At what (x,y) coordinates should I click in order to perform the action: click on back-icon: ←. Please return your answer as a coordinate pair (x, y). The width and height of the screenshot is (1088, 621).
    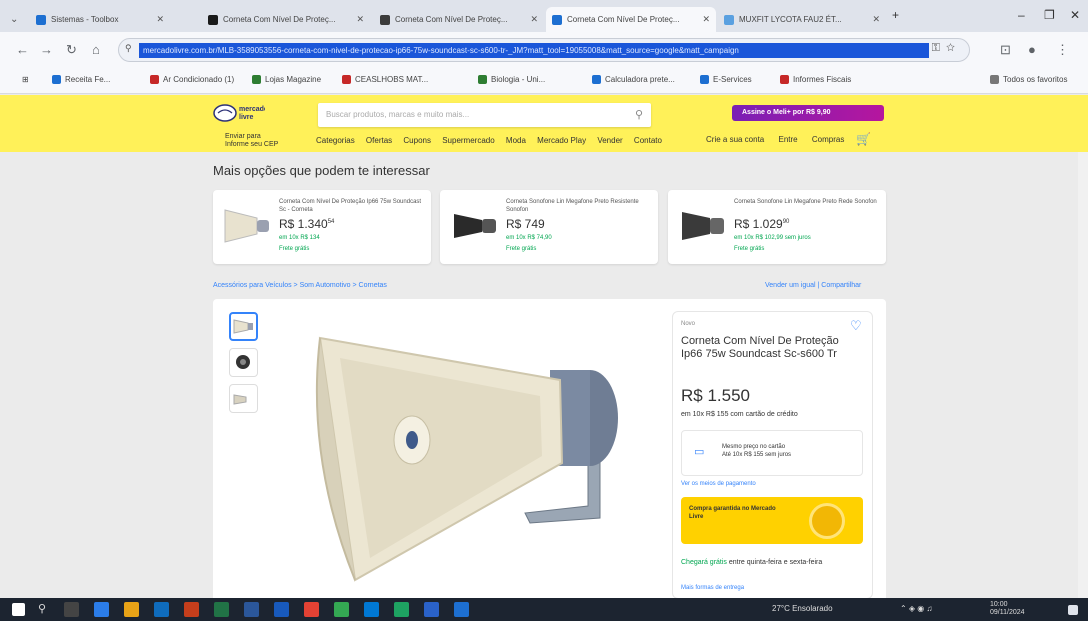
    Looking at the image, I should click on (22, 49).